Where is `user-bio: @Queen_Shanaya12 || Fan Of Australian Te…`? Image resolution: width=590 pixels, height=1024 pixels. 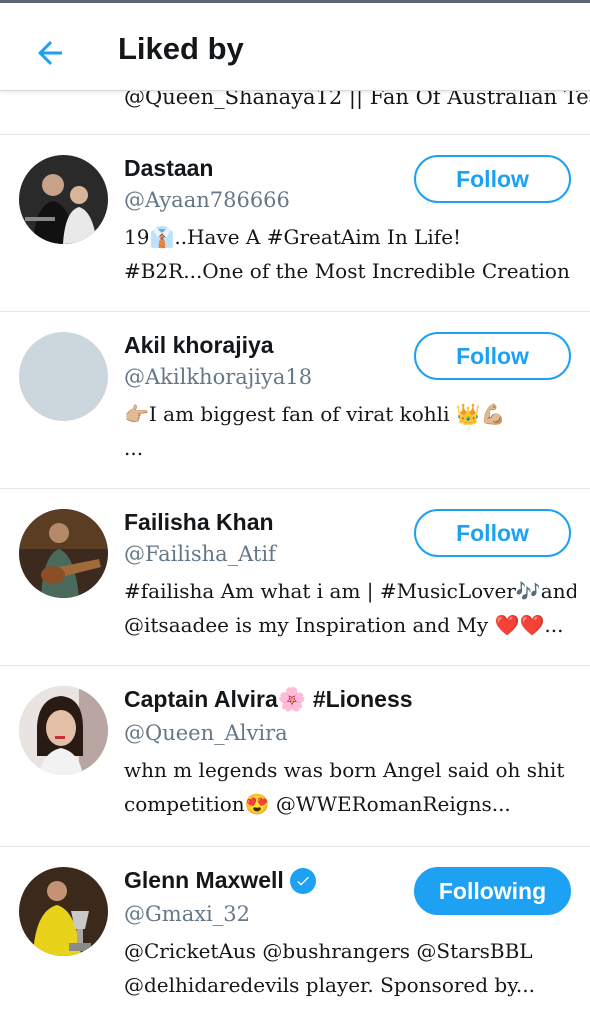
user-bio: @Queen_Shanaya12 || Fan Of Australian Te… is located at coordinates (357, 100).